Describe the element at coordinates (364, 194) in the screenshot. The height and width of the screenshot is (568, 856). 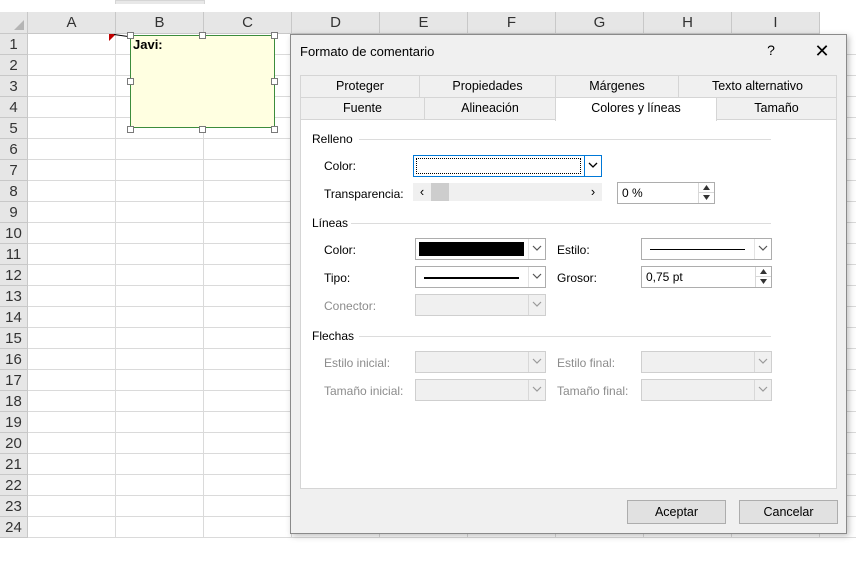
I see `transparency-label: Transparencia:` at that location.